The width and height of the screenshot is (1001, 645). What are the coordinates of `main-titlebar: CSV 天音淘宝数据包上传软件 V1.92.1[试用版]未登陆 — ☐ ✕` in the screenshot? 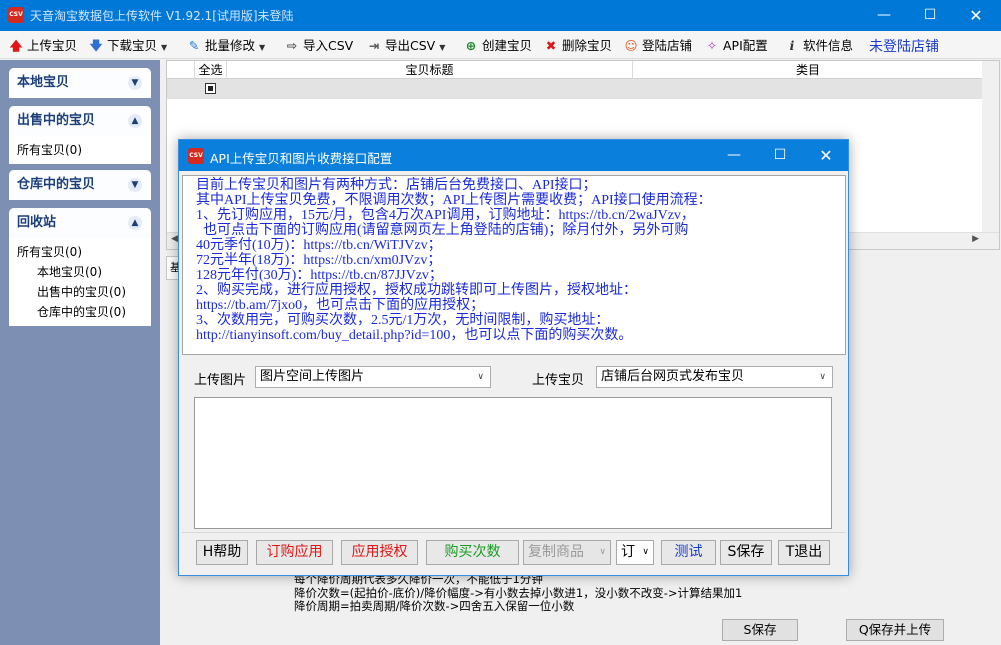 It's located at (500, 15).